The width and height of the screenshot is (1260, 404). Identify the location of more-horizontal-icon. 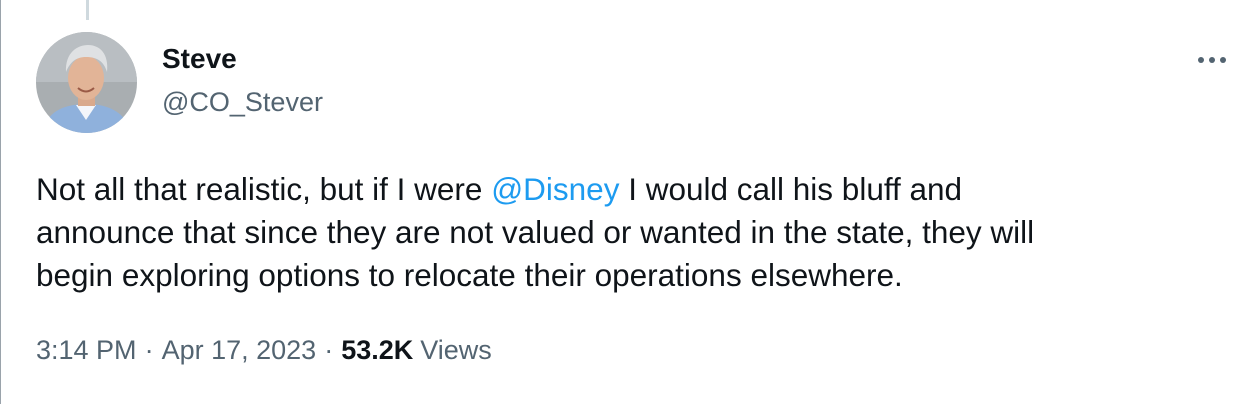
(1212, 60).